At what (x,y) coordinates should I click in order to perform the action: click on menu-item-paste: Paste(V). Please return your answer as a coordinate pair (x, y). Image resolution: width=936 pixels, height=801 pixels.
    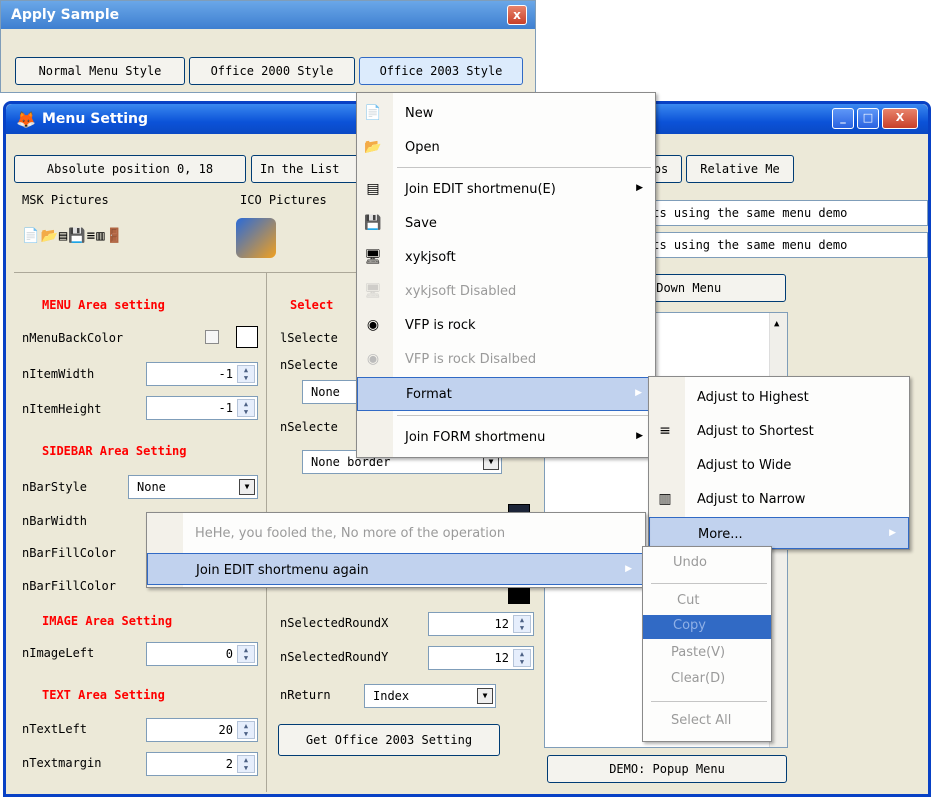
    Looking at the image, I should click on (707, 653).